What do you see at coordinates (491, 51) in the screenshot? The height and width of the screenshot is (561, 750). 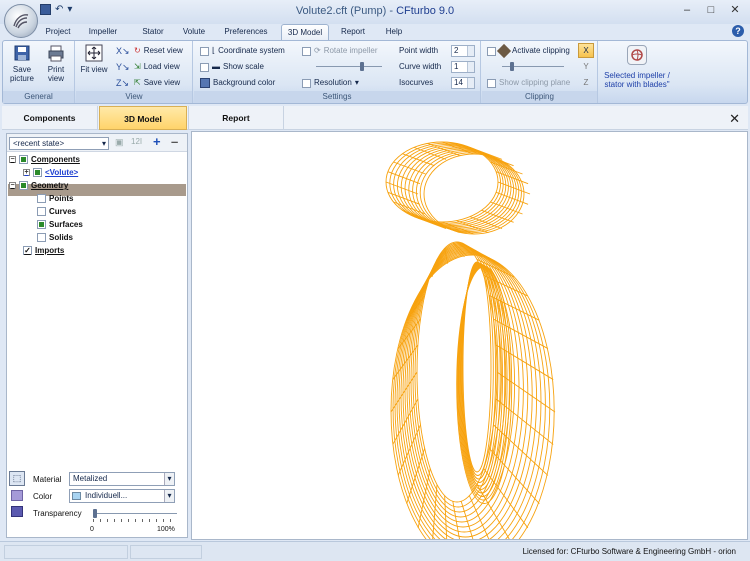 I see `activate-clipping-checkbox` at bounding box center [491, 51].